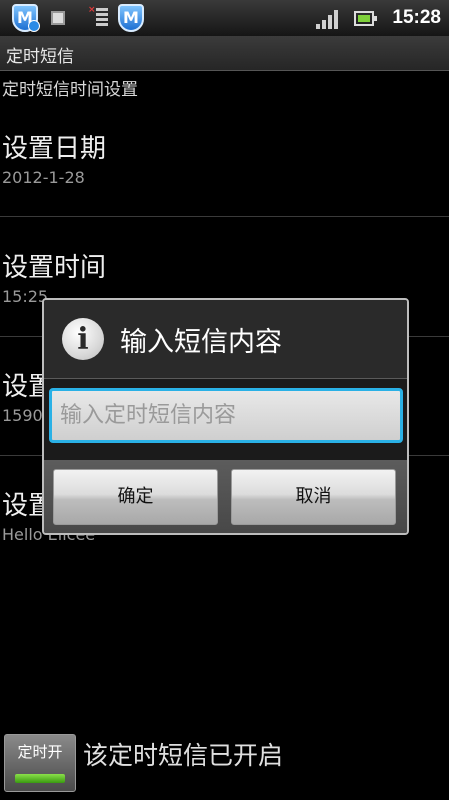 The width and height of the screenshot is (449, 800). What do you see at coordinates (22, 415) in the screenshot?
I see `pref-summary: 1590` at bounding box center [22, 415].